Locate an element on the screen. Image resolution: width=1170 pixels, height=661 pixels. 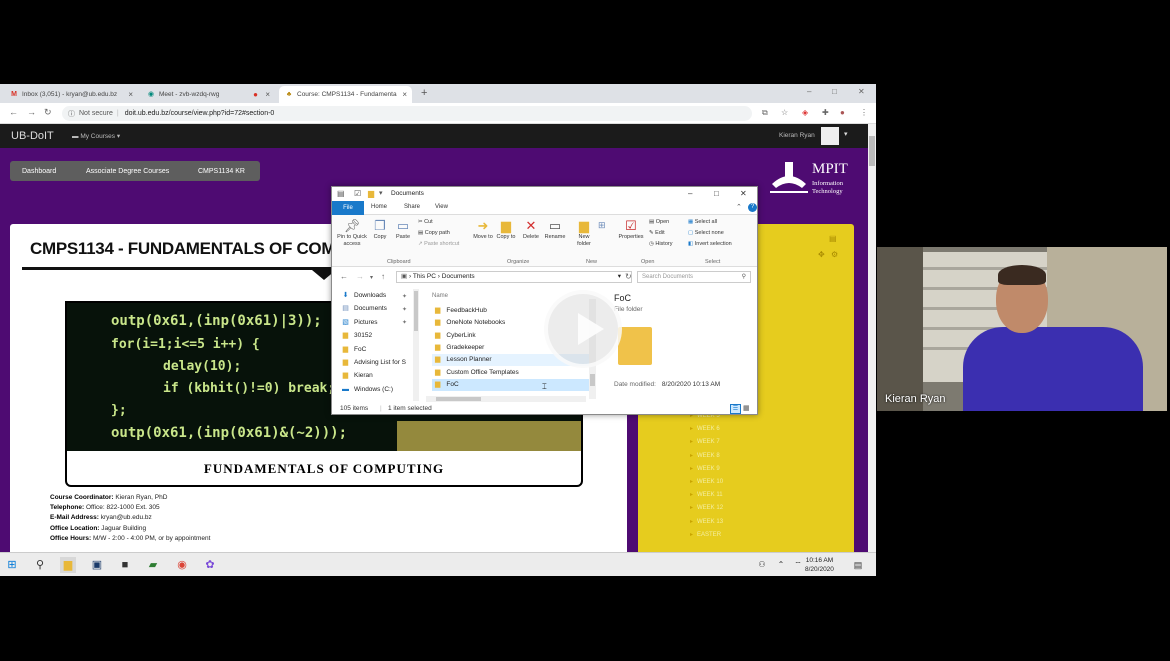
list-item: ▆ Custom Office Templates is located at coordinates (512, 373).